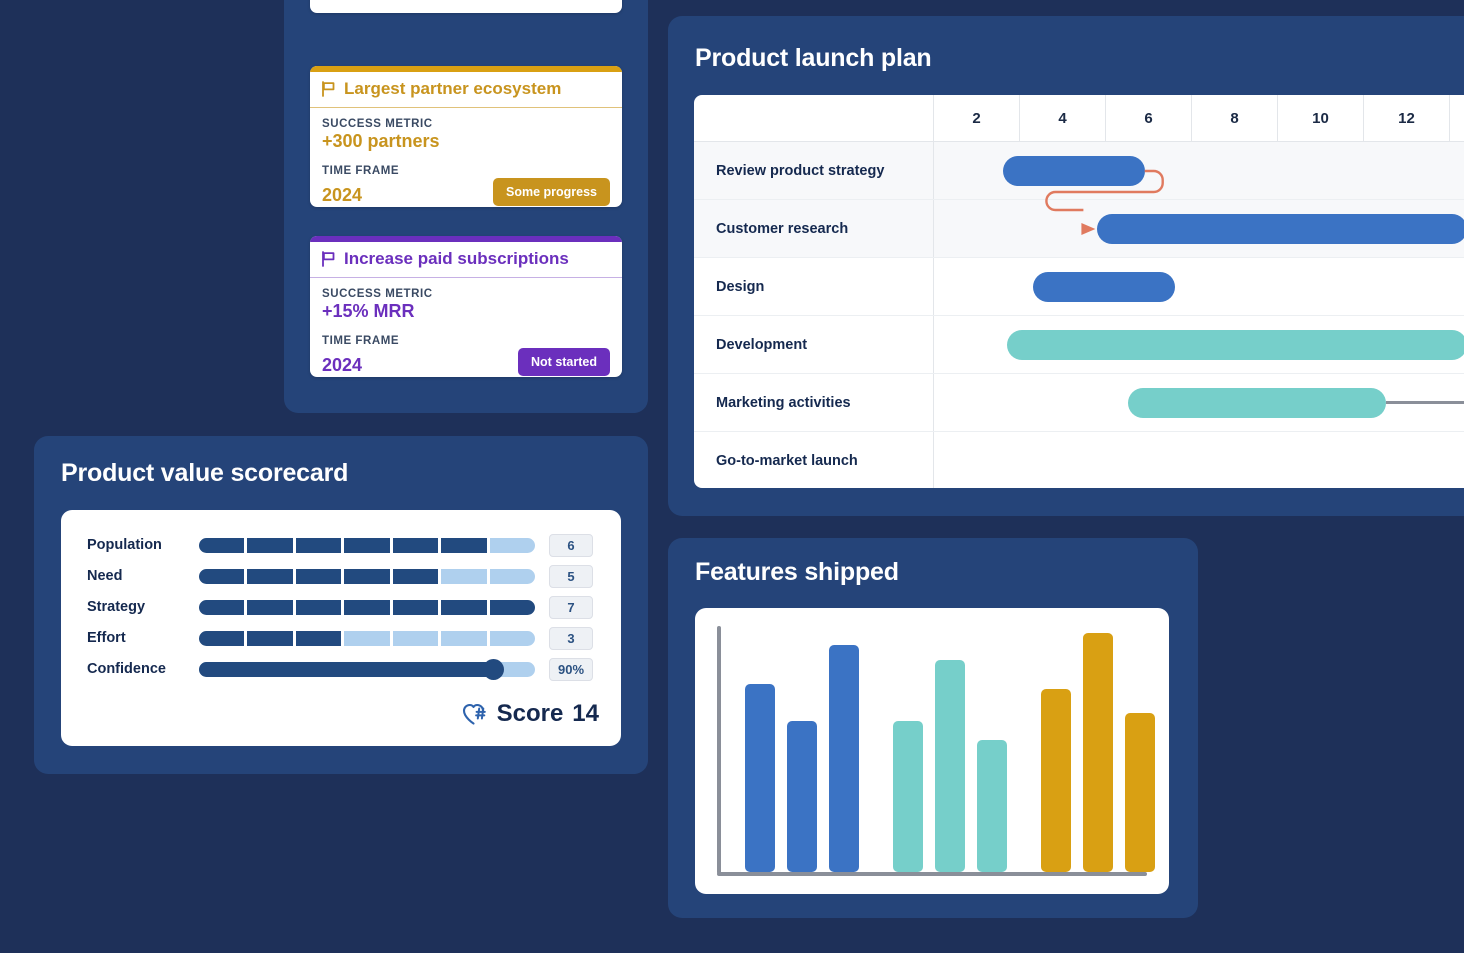 The height and width of the screenshot is (953, 1464). I want to click on scorecard-row-value: 5, so click(571, 576).